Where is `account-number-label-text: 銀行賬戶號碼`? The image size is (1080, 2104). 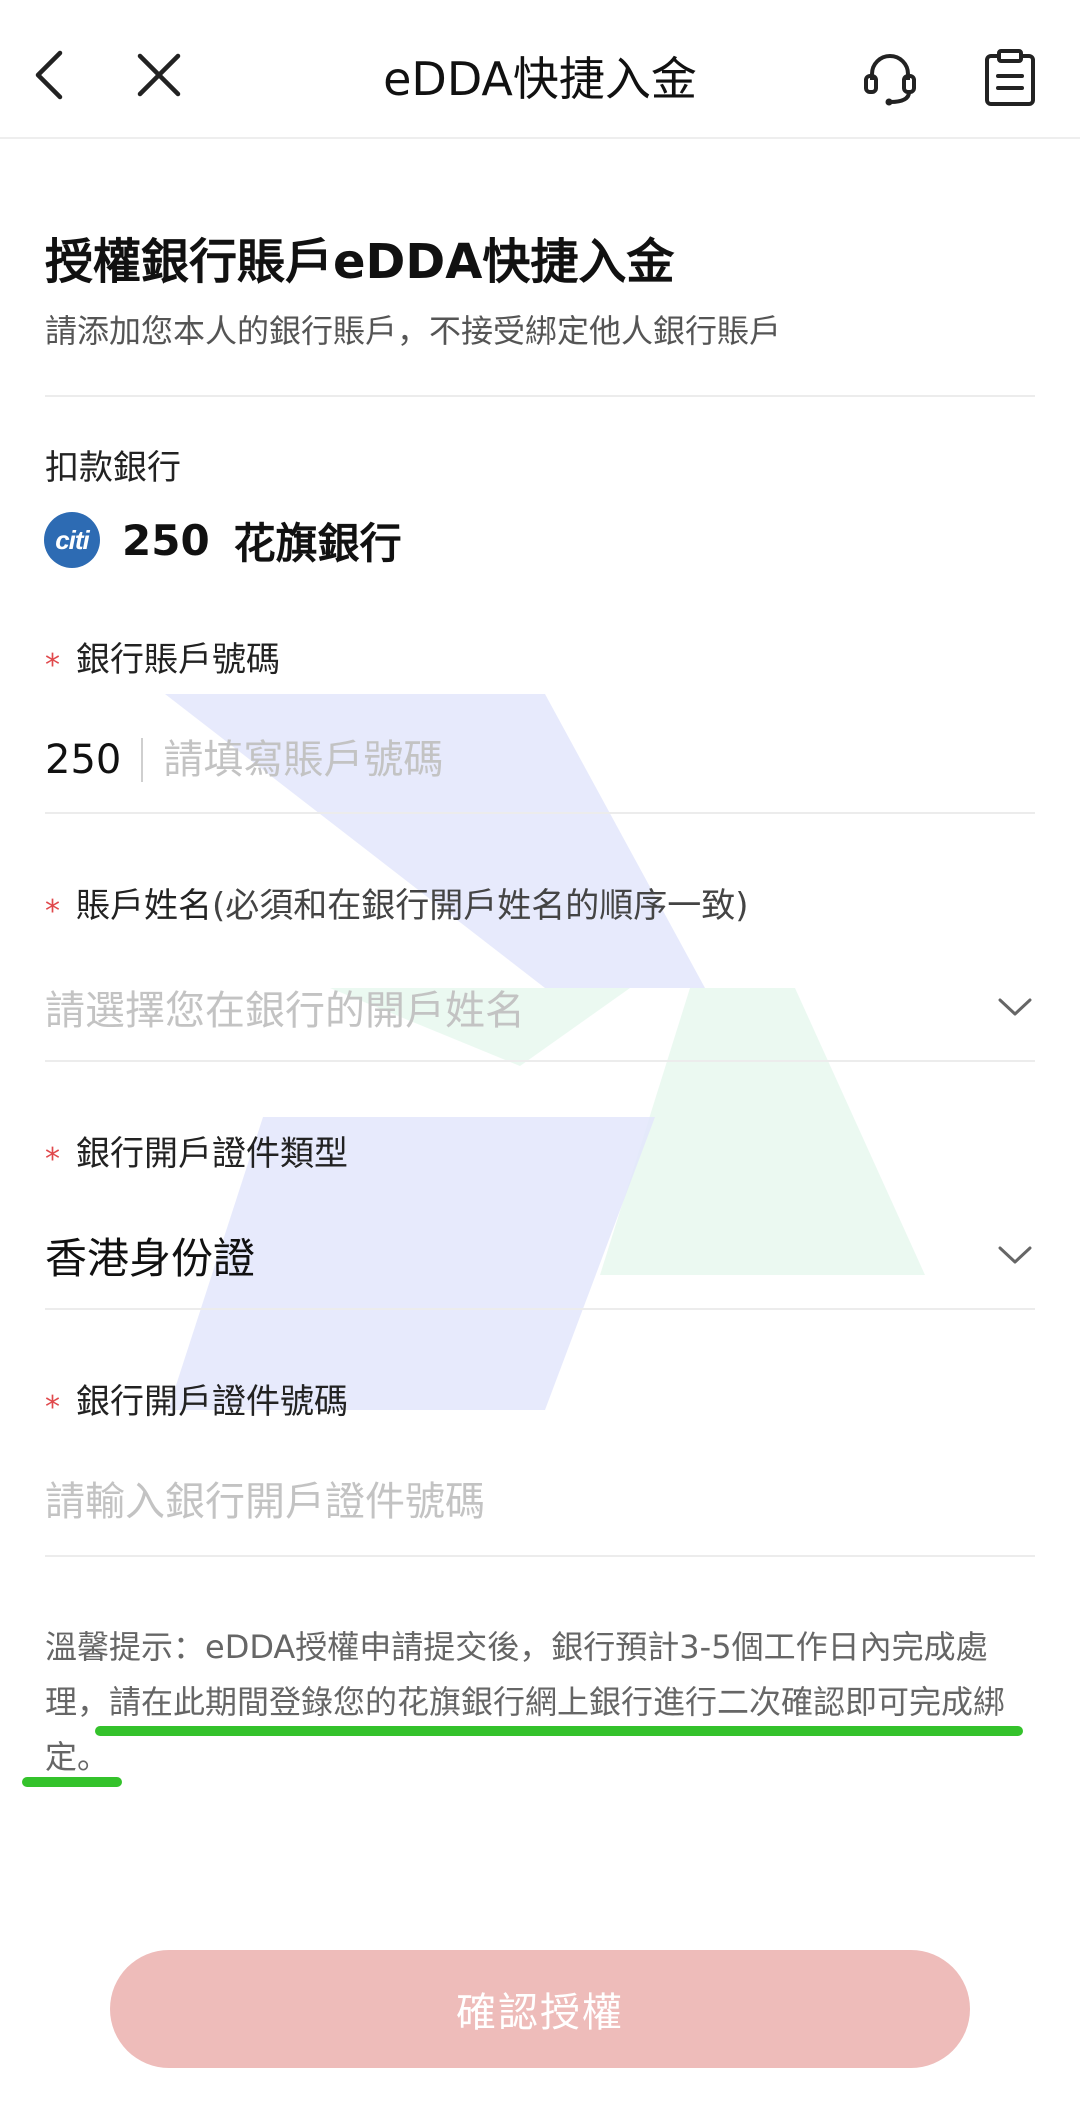
account-number-label-text: 銀行賬戶號碼 is located at coordinates (178, 660).